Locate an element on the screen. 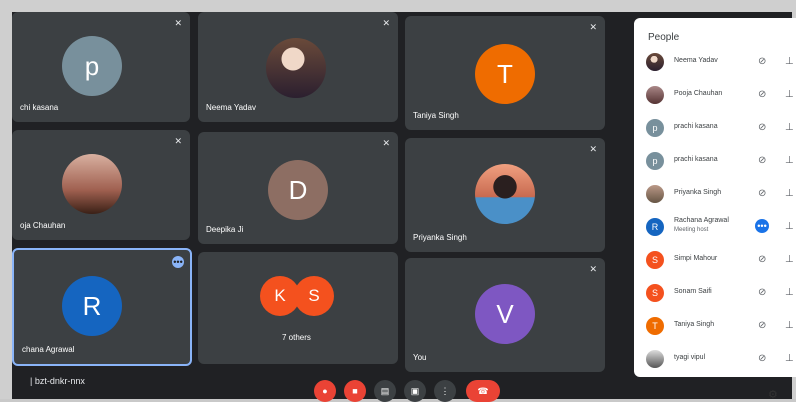 Image resolution: width=796 pixels, height=402 pixels. participant-name: chi kasana is located at coordinates (39, 107).